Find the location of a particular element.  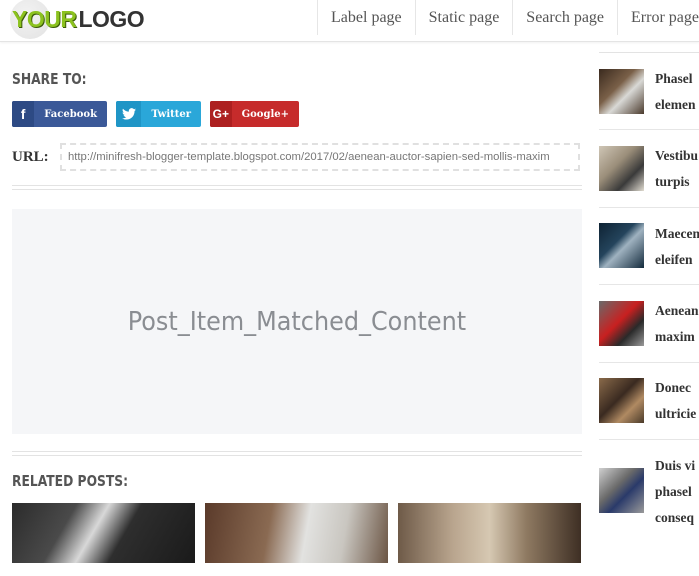

facebook-share-button: f Facebook is located at coordinates (59, 114).